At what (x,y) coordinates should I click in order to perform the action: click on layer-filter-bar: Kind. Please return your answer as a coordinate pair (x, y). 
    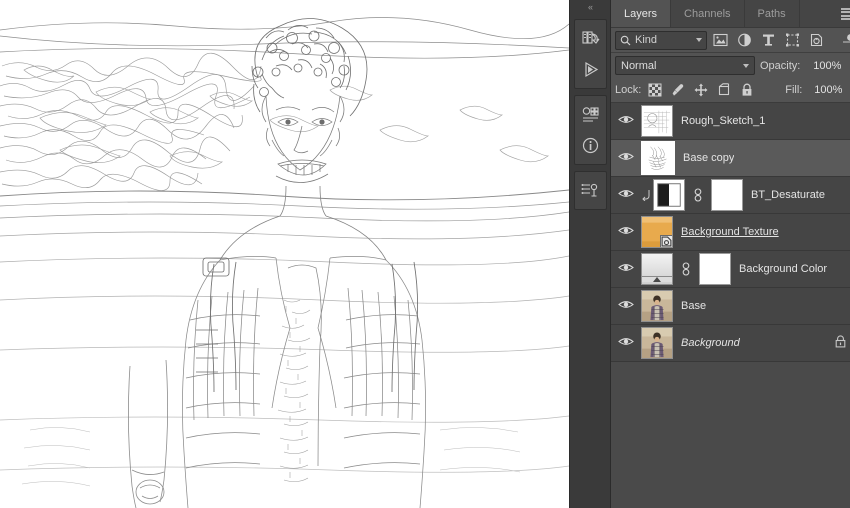
    Looking at the image, I should click on (730, 40).